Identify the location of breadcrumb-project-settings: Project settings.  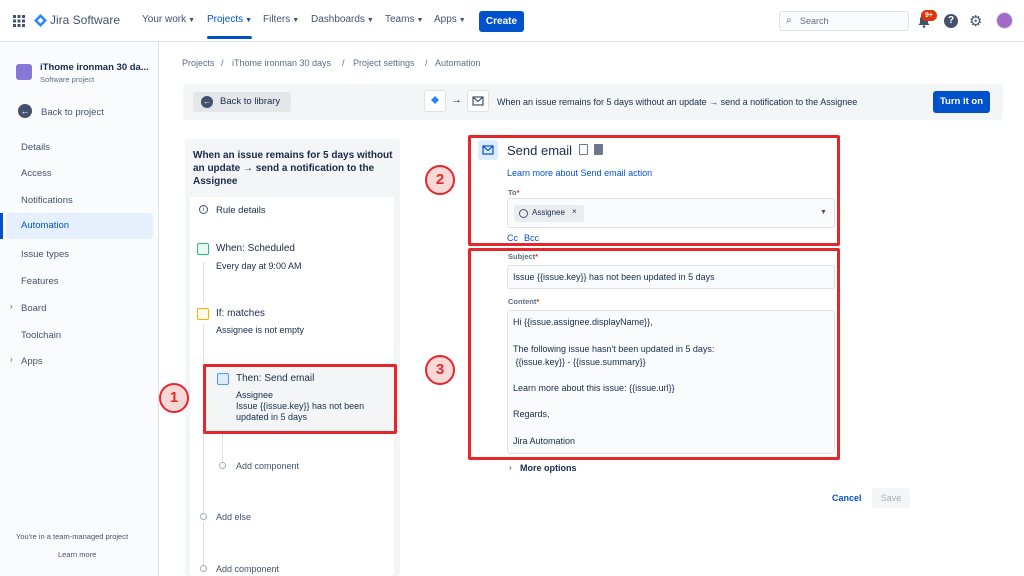
(384, 63).